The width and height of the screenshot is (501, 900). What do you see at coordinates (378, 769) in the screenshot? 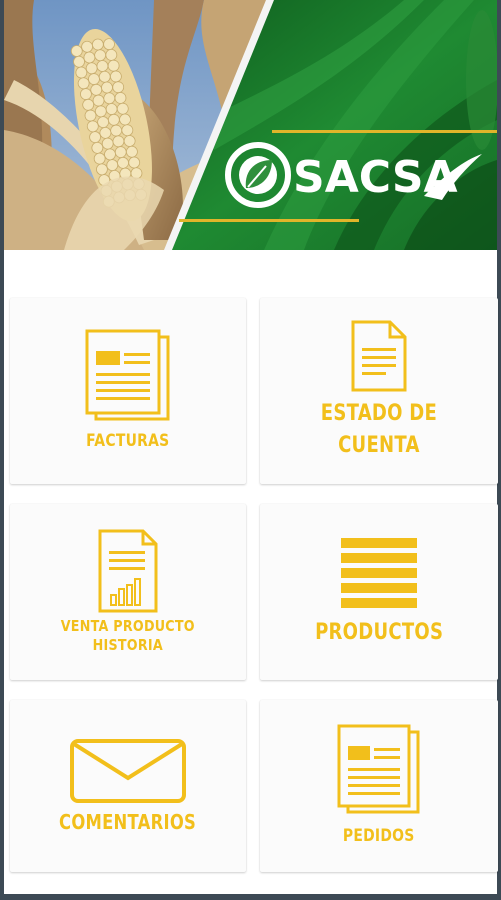
I see `orders-icon` at bounding box center [378, 769].